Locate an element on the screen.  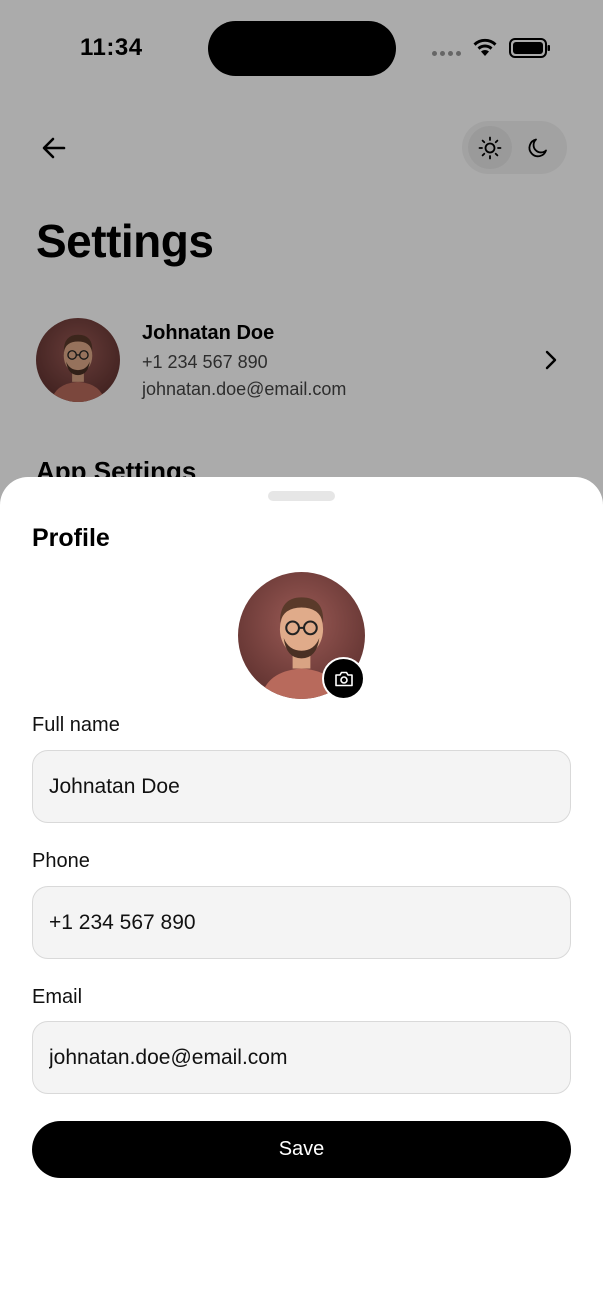
sheet-drag-handle is located at coordinates (301, 496).